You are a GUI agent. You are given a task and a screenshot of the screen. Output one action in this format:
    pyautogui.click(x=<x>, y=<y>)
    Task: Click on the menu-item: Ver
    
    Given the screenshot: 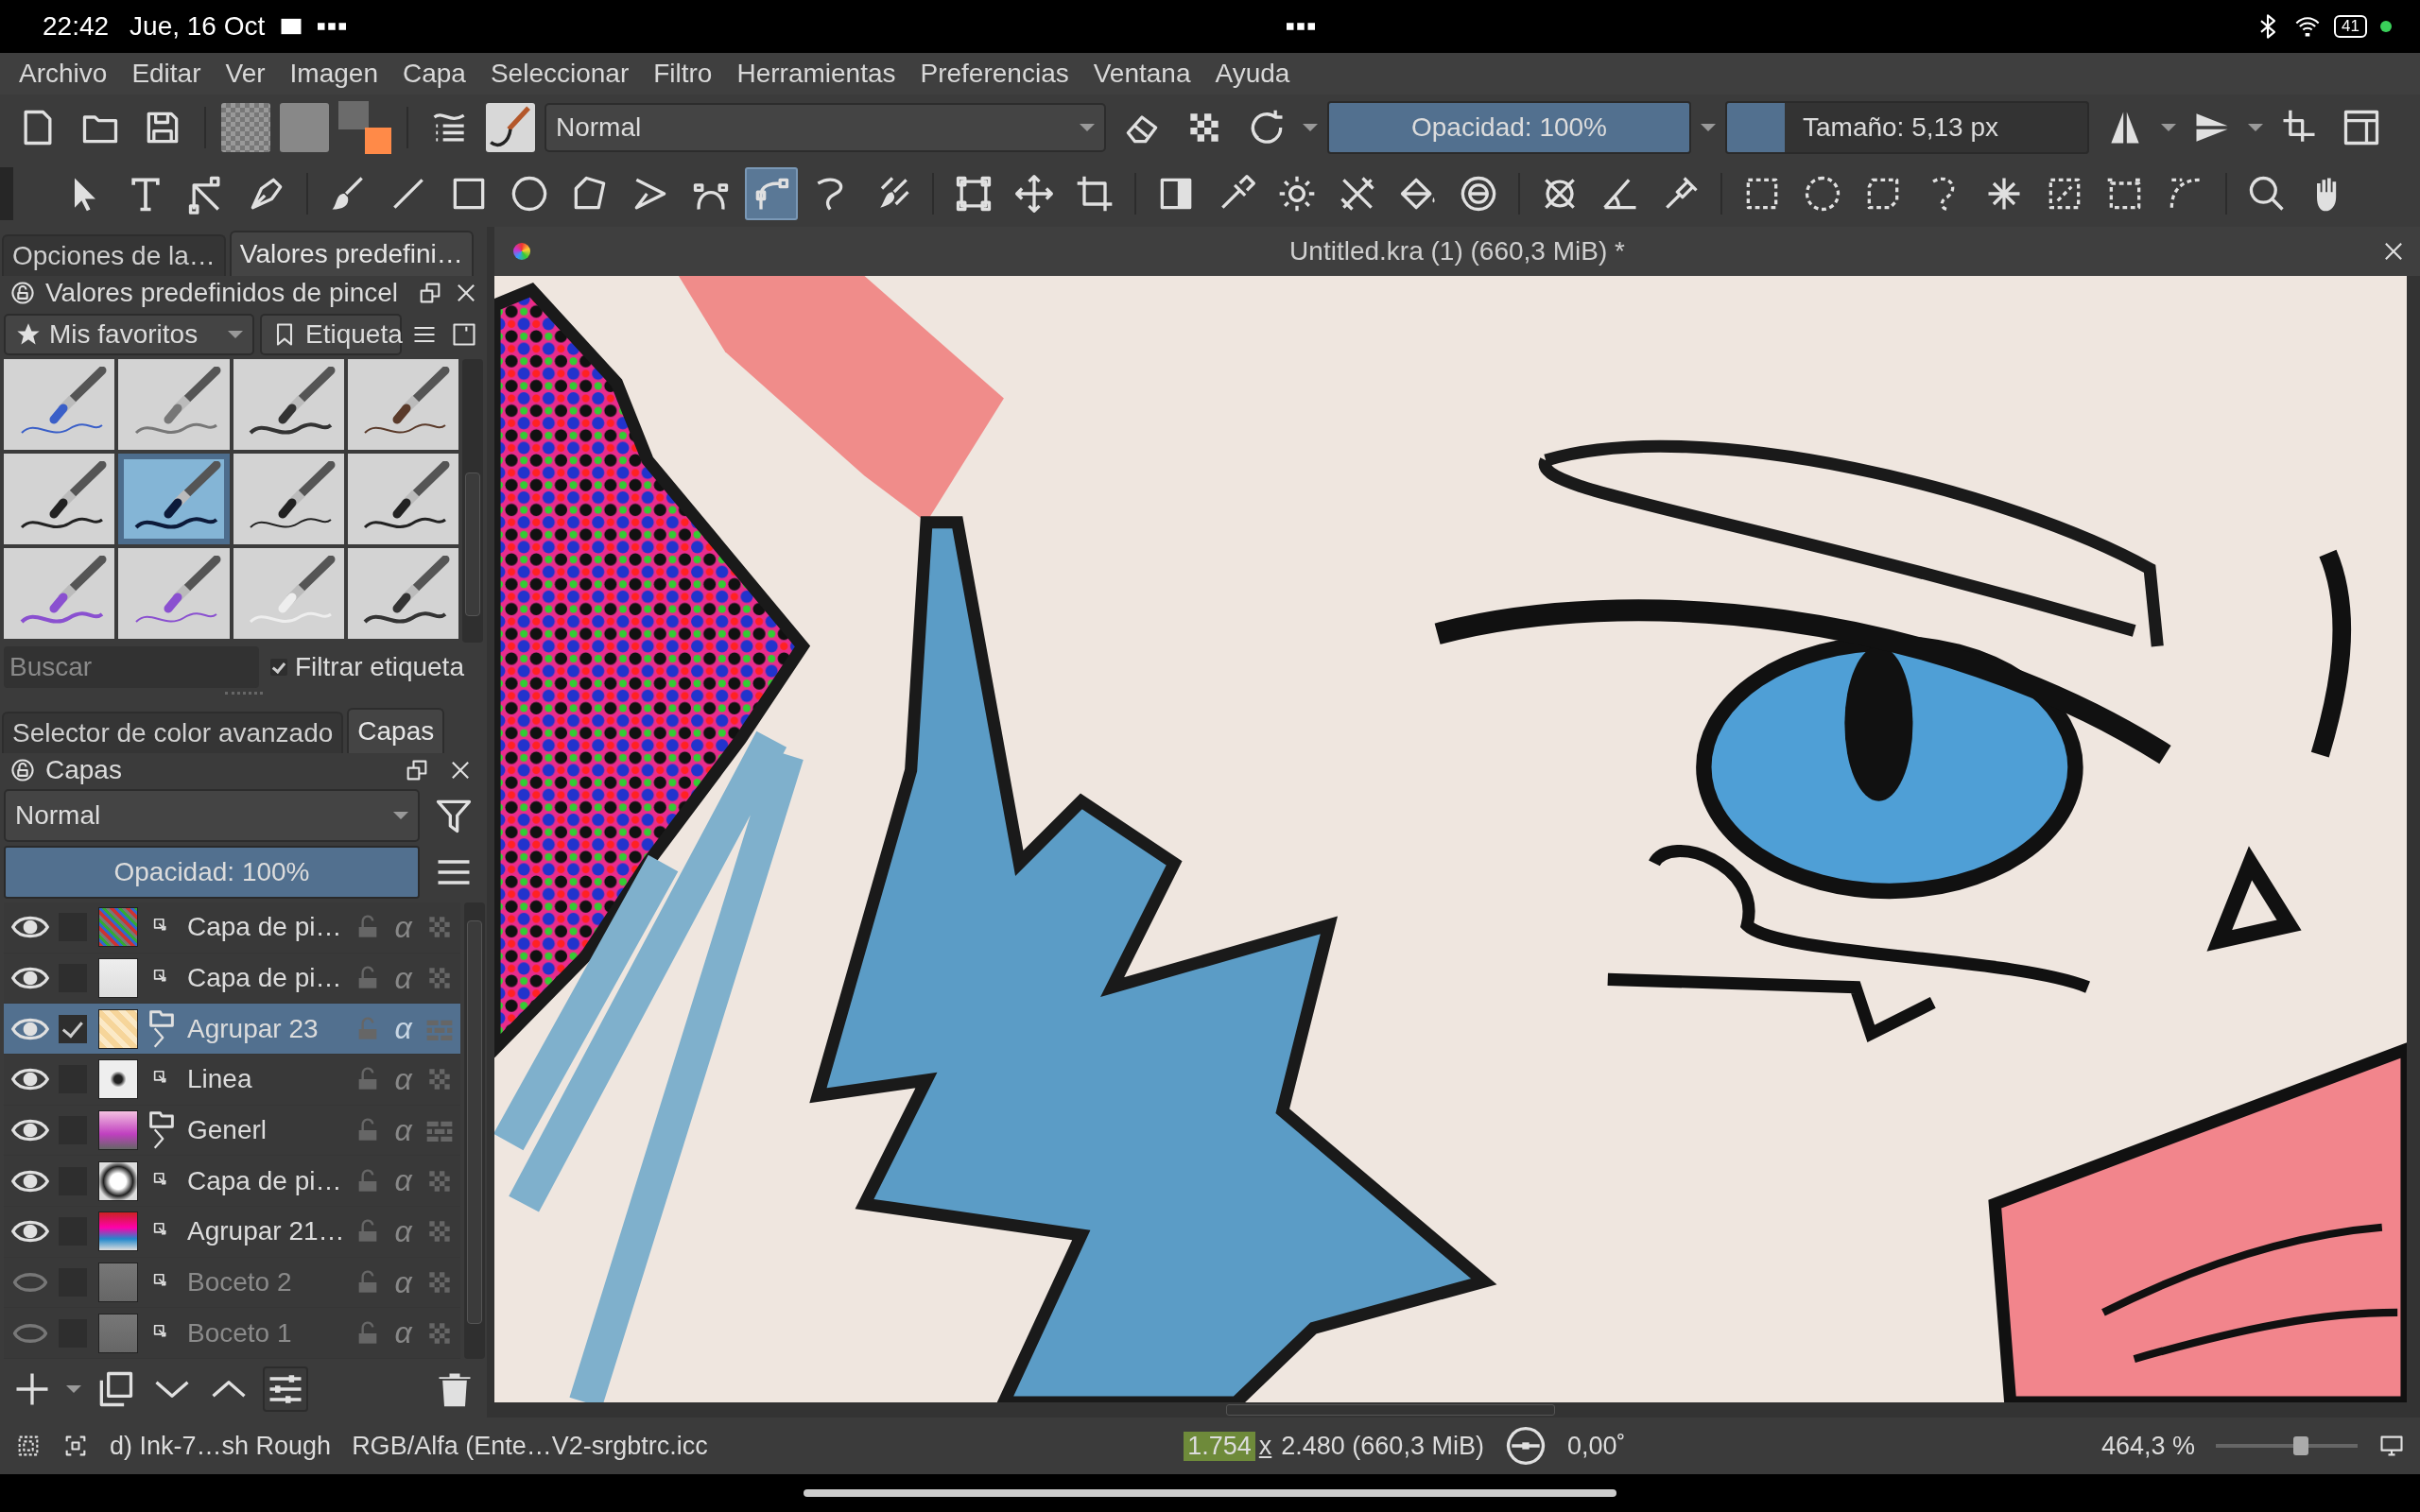 What is the action you would take?
    pyautogui.click(x=245, y=74)
    